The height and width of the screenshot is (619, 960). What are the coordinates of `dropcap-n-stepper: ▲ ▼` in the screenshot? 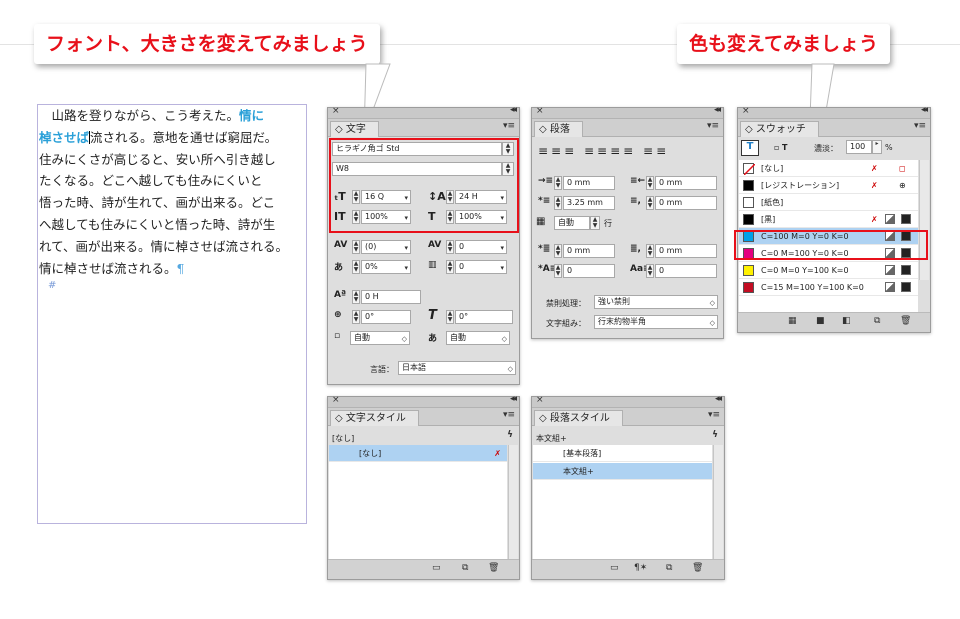 It's located at (650, 271).